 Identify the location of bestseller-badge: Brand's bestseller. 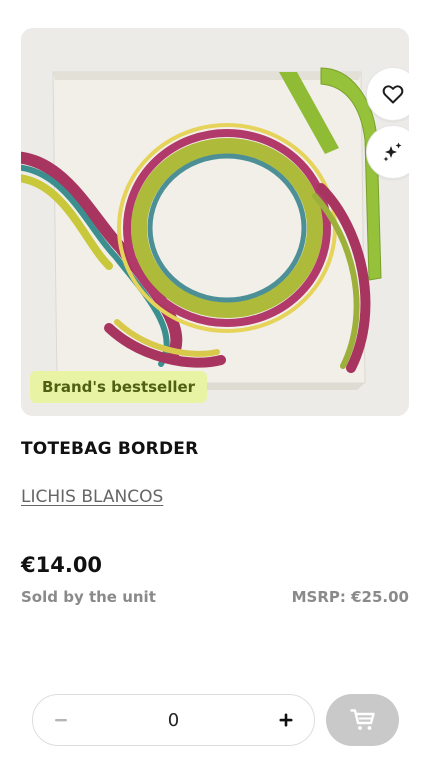
(119, 387).